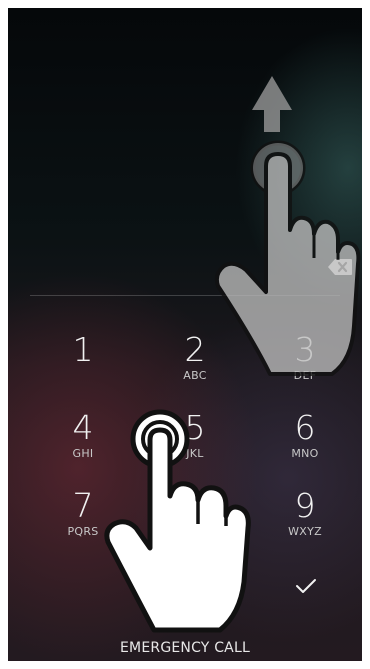 The height and width of the screenshot is (669, 370). What do you see at coordinates (195, 505) in the screenshot?
I see `key-digit: 8` at bounding box center [195, 505].